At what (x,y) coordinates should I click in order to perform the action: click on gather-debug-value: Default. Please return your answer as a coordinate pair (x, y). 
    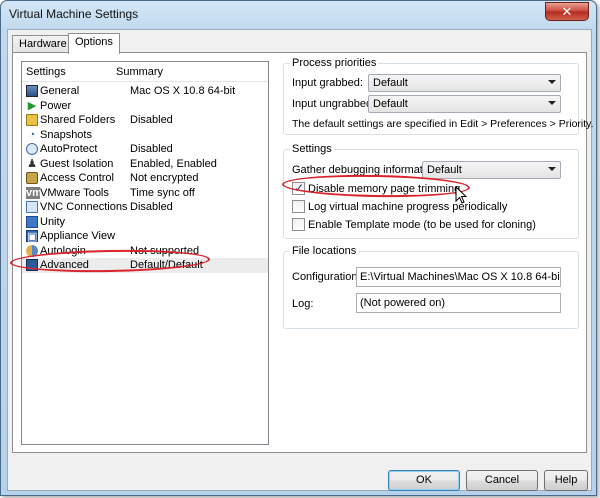
    Looking at the image, I should click on (444, 170).